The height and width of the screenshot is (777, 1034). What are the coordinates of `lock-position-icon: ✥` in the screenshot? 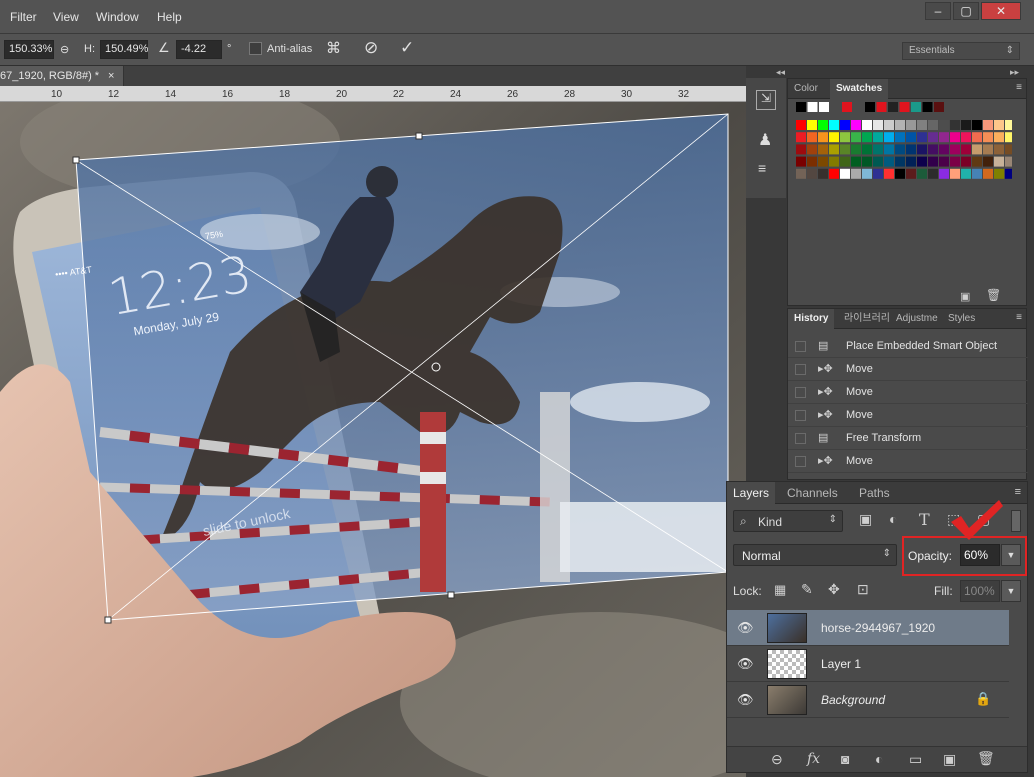 It's located at (834, 589).